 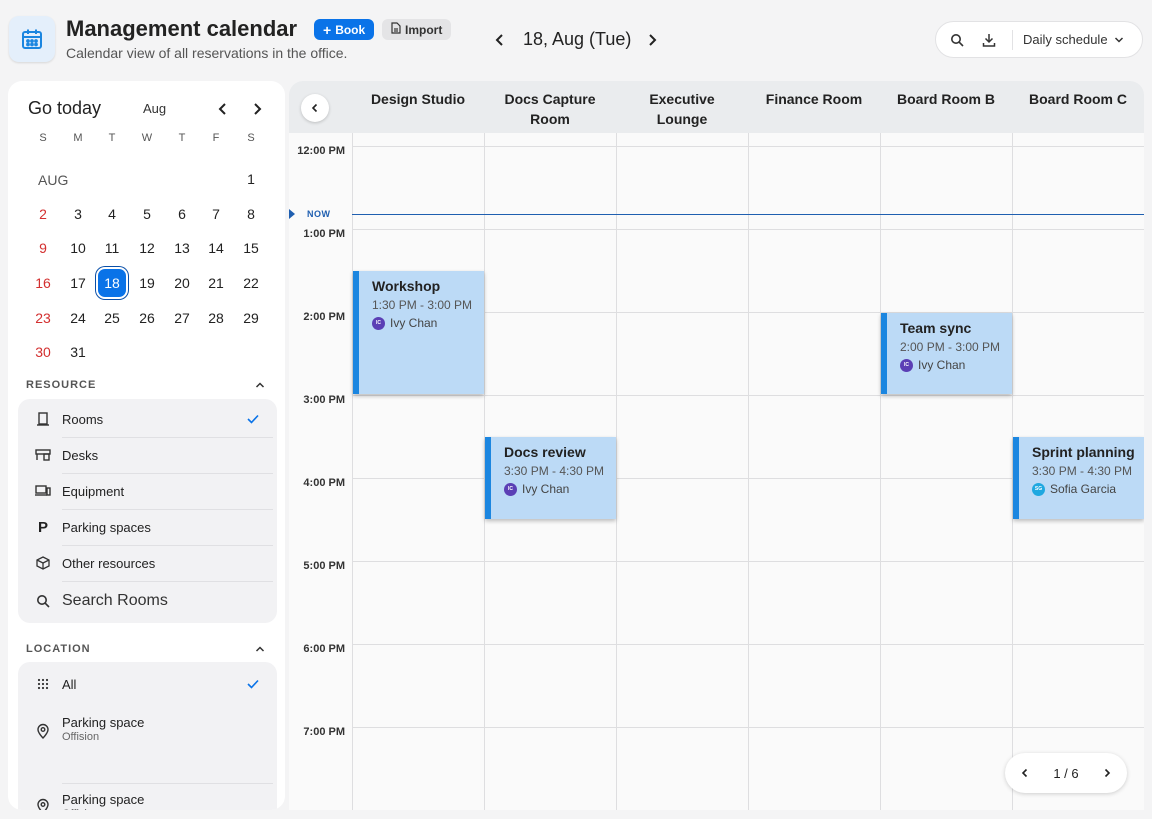 What do you see at coordinates (81, 737) in the screenshot?
I see `location-item-sublabel: Offision` at bounding box center [81, 737].